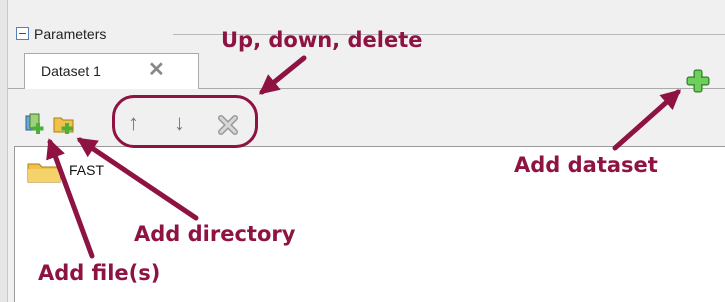 This screenshot has height=302, width=725. What do you see at coordinates (70, 198) in the screenshot?
I see `arrow-add-files` at bounding box center [70, 198].